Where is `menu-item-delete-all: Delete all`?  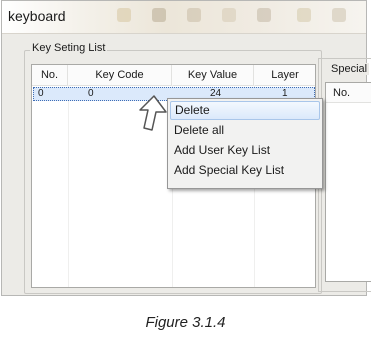 menu-item-delete-all: Delete all is located at coordinates (245, 130).